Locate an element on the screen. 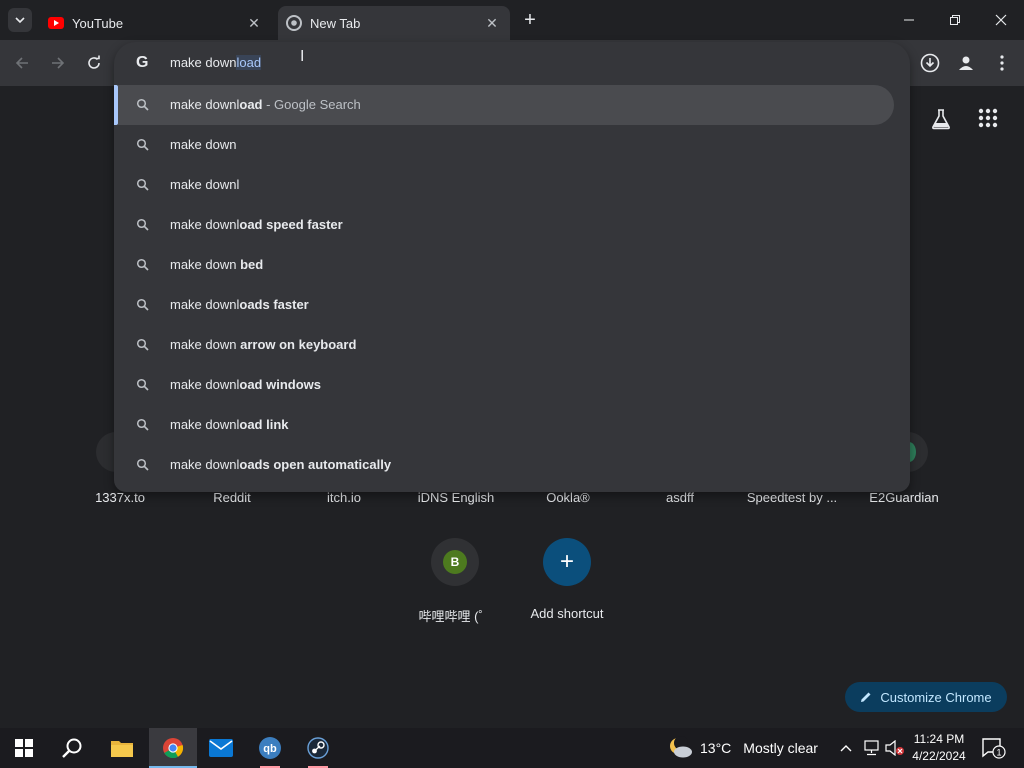  arrow-right-icon is located at coordinates (58, 63).